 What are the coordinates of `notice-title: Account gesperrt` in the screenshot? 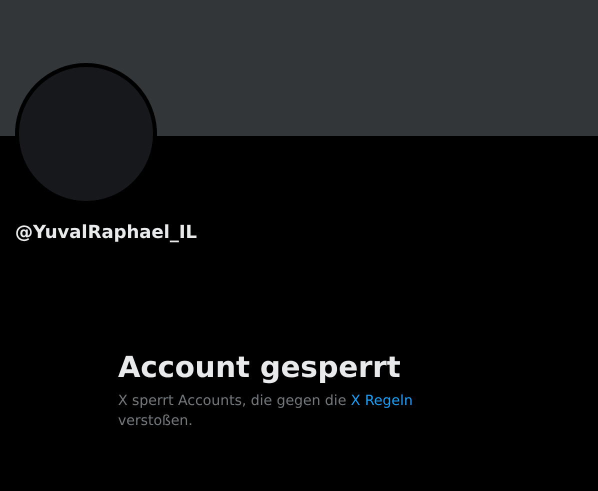 It's located at (260, 367).